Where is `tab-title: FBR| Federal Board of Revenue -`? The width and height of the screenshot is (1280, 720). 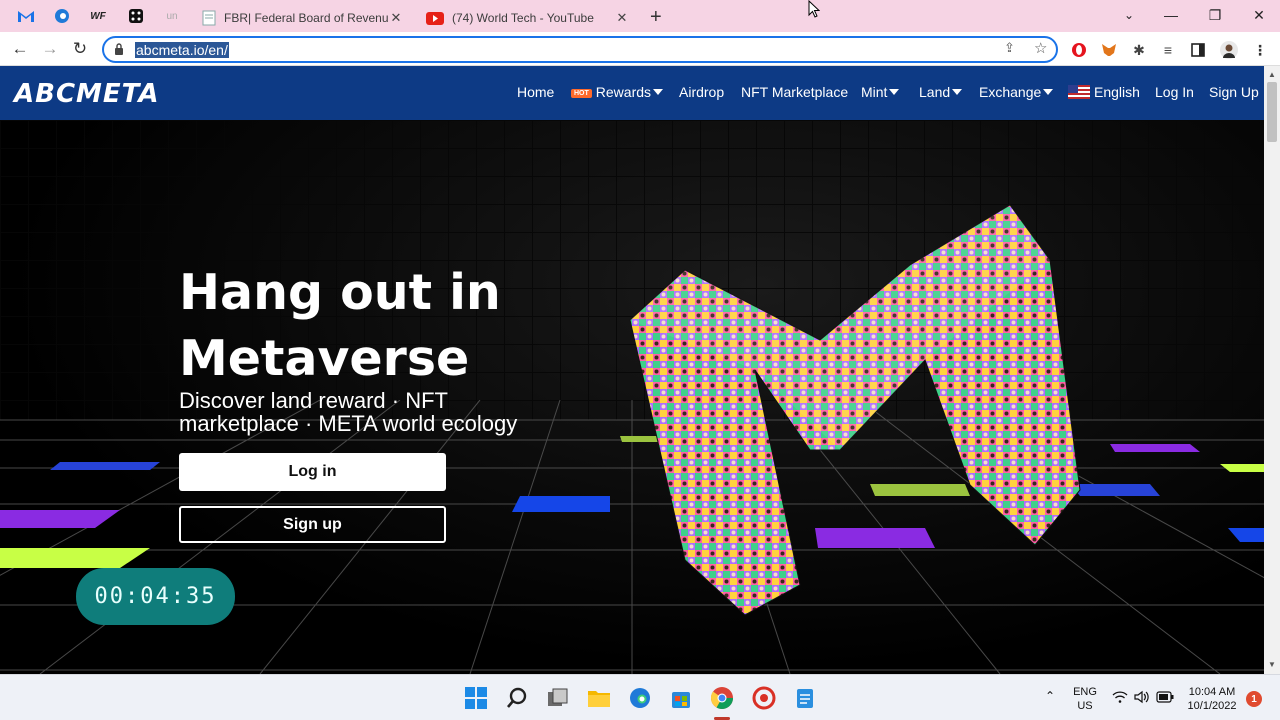
tab-title: FBR| Federal Board of Revenue - is located at coordinates (306, 18).